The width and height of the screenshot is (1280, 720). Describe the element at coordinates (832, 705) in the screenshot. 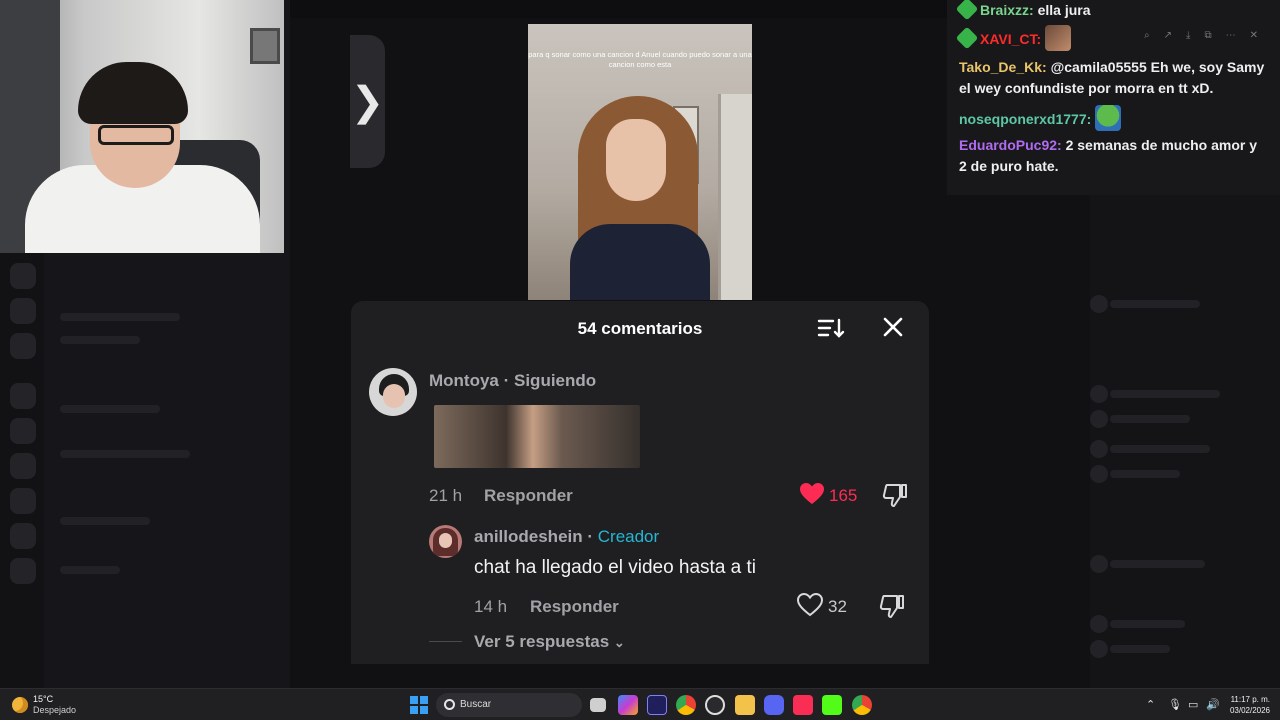

I see `kick-icon` at that location.